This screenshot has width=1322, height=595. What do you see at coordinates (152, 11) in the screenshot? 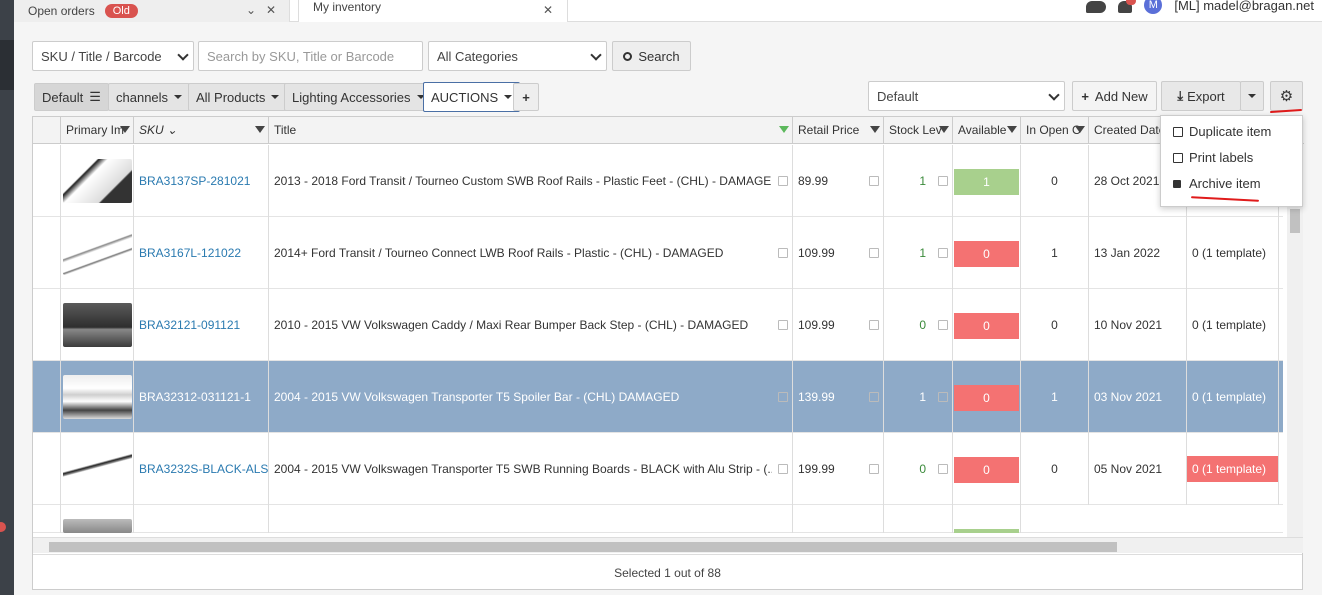
I see `tab-open-orders: Open orders Old ⌄ ✕` at bounding box center [152, 11].